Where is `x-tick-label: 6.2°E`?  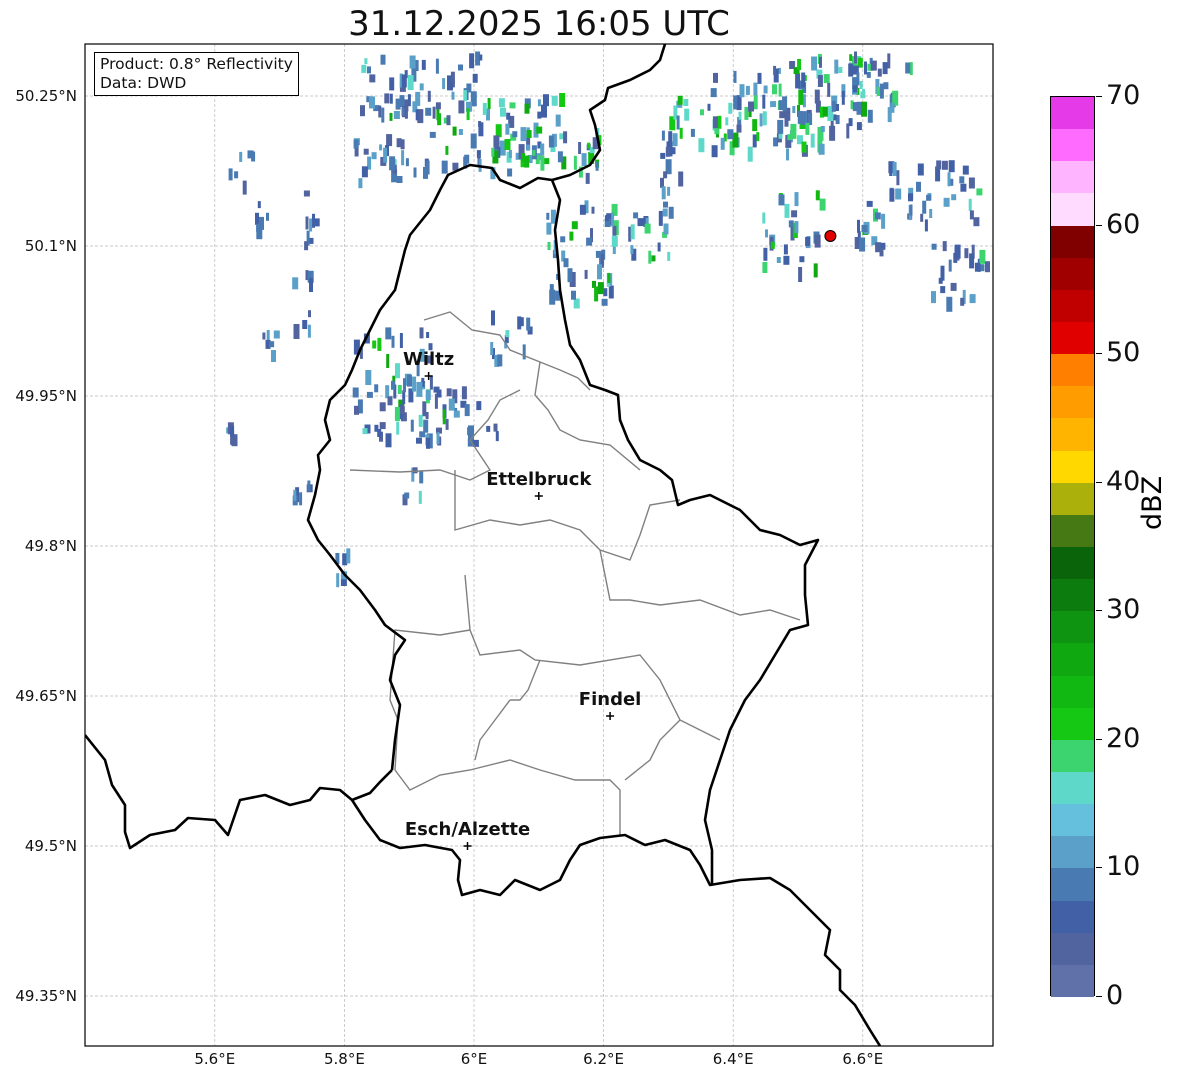 x-tick-label: 6.2°E is located at coordinates (604, 1059).